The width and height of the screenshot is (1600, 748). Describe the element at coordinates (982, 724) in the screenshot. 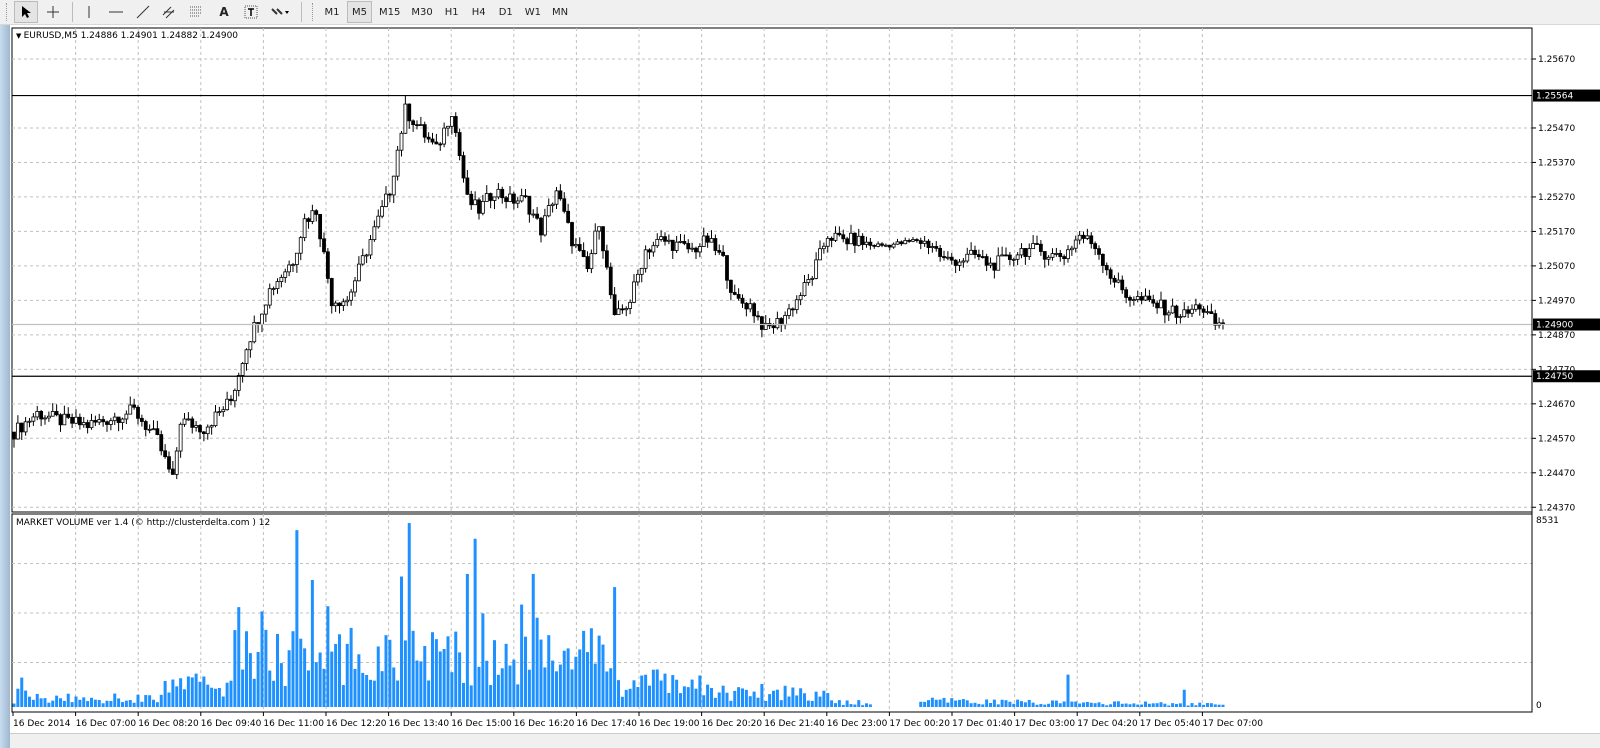

I see `time-label: 17 Dec 01:40` at that location.